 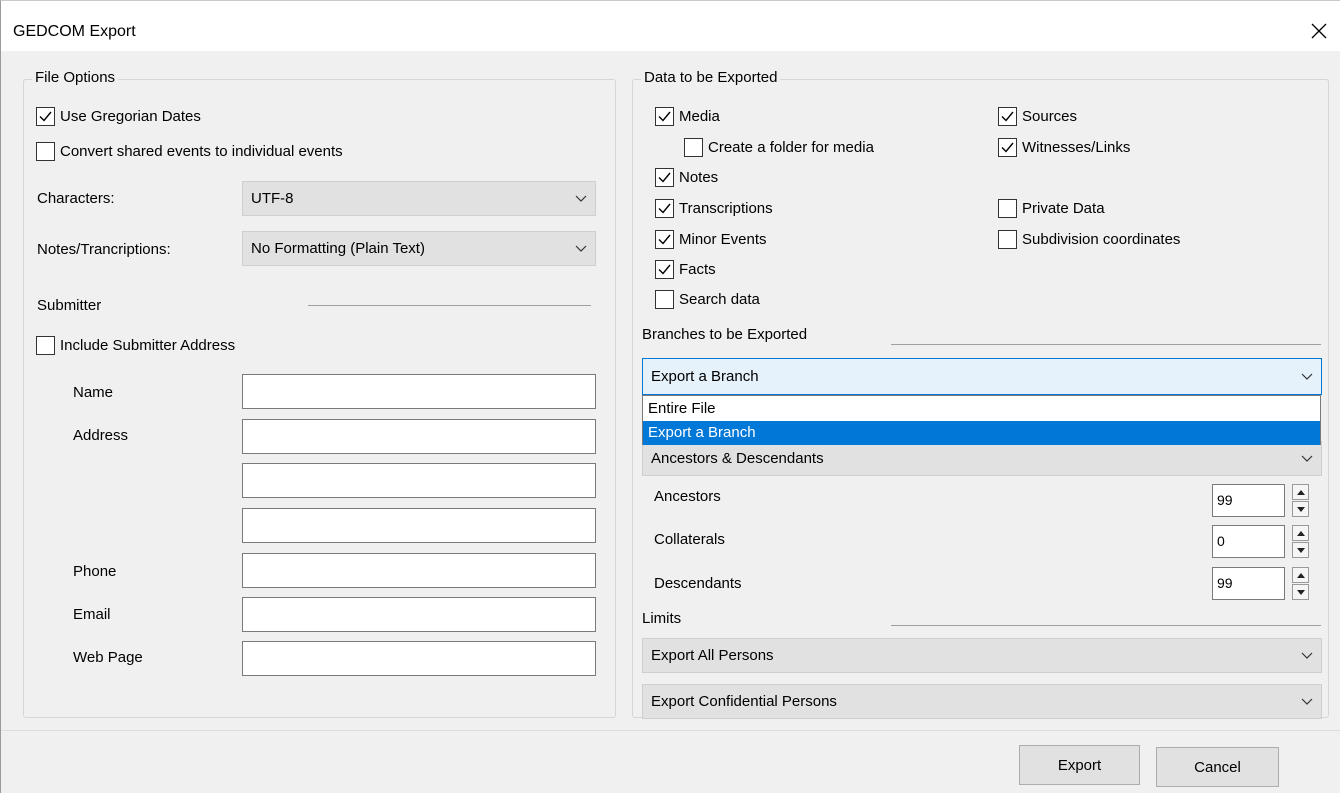 I want to click on collaterals-label: Collaterals, so click(x=689, y=539).